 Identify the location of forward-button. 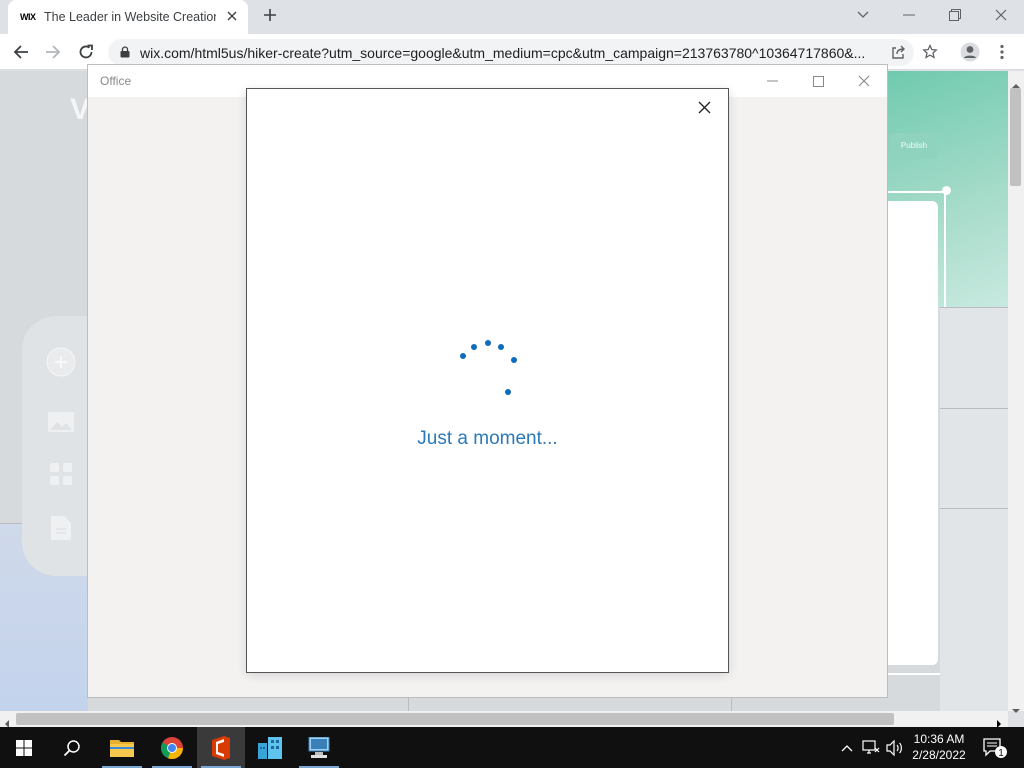
(53, 52).